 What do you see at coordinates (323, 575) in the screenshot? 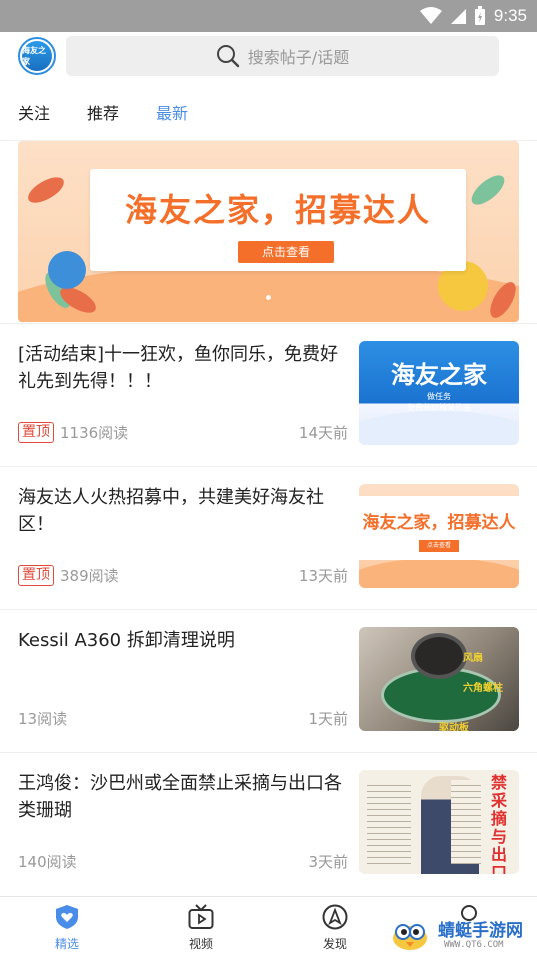
I see `post-time: 13天前` at bounding box center [323, 575].